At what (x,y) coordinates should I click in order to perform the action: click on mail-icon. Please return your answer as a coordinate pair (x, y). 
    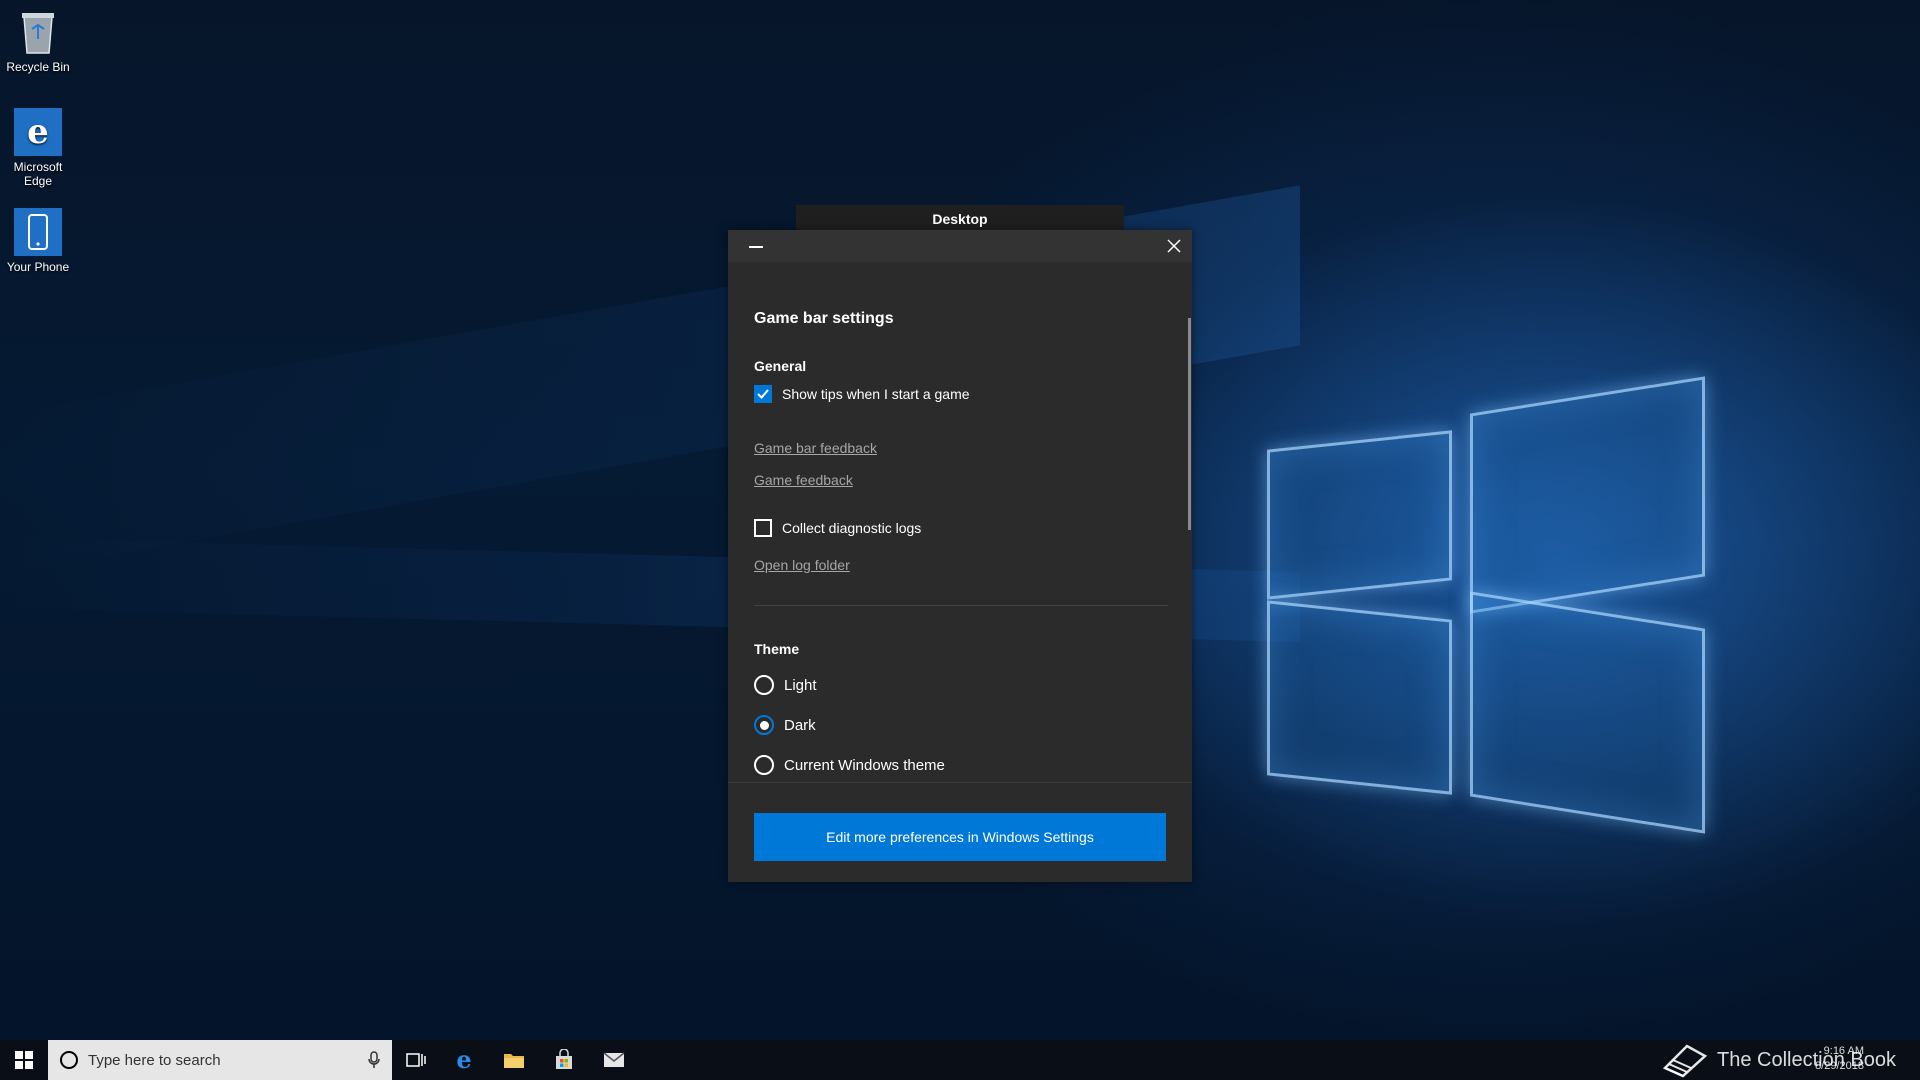
    Looking at the image, I should click on (614, 1059).